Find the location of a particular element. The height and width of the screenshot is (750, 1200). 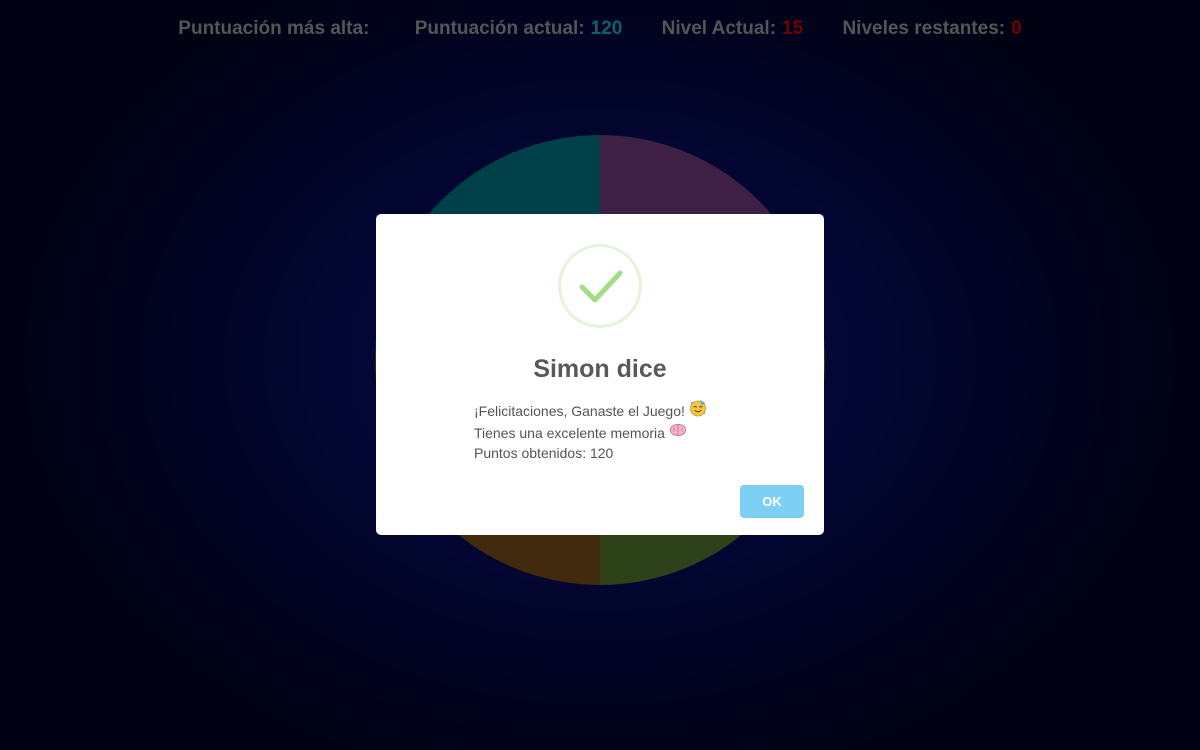

message-line-memory: Tienes una excelente memoria is located at coordinates (624, 433).